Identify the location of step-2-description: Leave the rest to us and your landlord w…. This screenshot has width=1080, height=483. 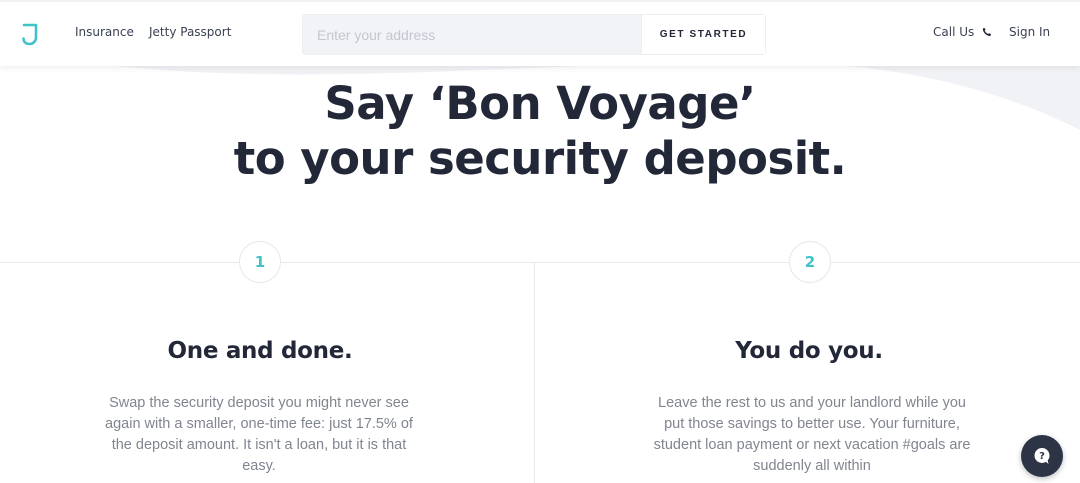
(812, 434).